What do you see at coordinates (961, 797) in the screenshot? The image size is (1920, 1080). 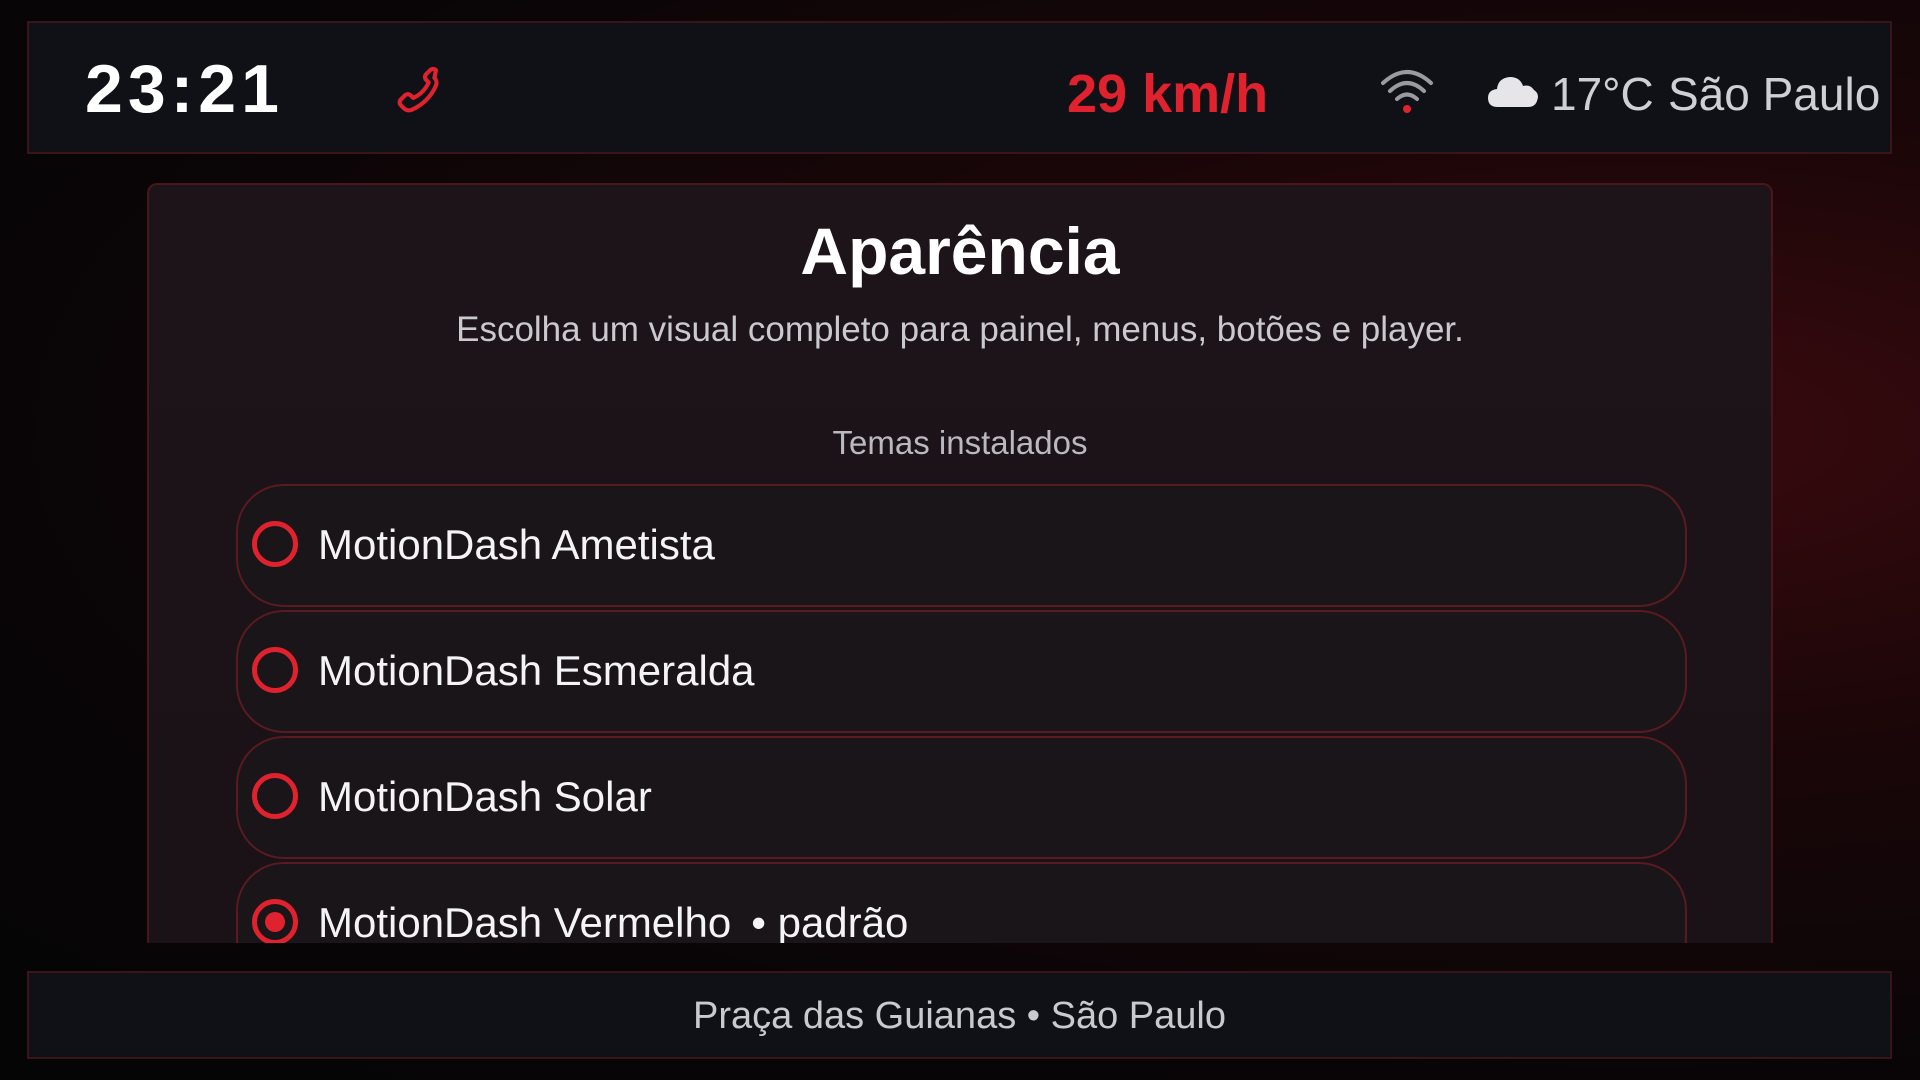 I see `theme-option-solar: MotionDash Solar` at bounding box center [961, 797].